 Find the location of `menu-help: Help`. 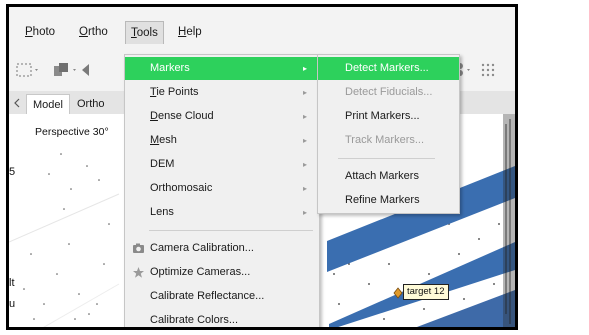

menu-help: Help is located at coordinates (190, 32).